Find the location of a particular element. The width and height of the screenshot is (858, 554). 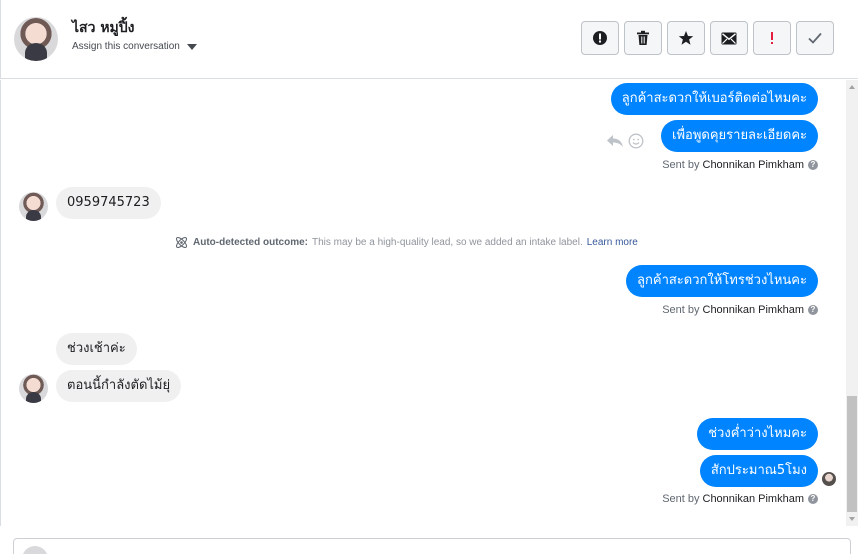

outgoing-message: ช่วงค่ำว่างไหมคะ is located at coordinates (757, 434).